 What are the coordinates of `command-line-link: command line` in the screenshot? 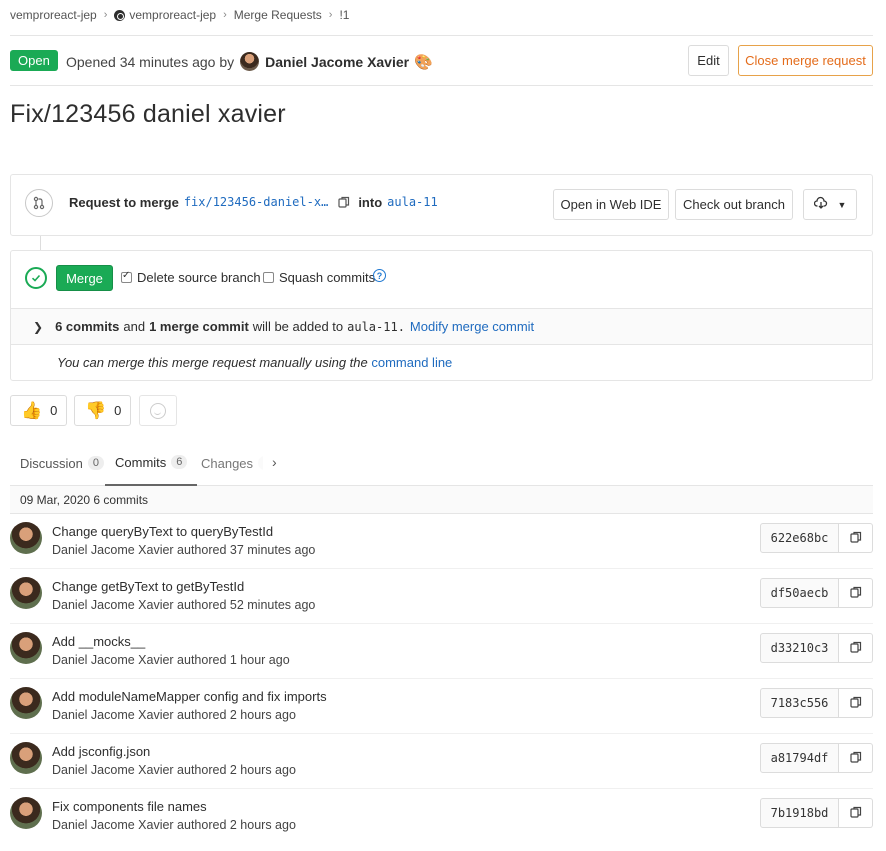 It's located at (411, 362).